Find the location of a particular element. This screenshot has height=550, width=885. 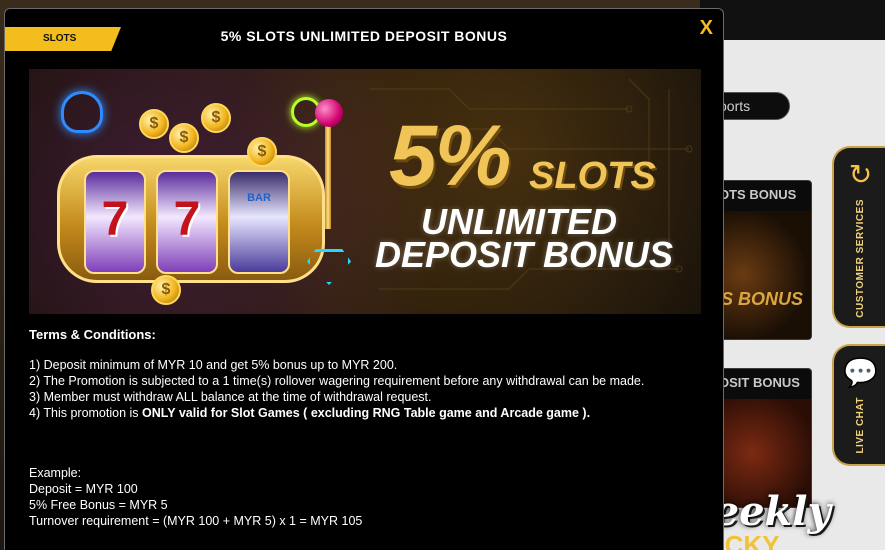

example-line: Deposit = MYR 100 is located at coordinates (83, 489).